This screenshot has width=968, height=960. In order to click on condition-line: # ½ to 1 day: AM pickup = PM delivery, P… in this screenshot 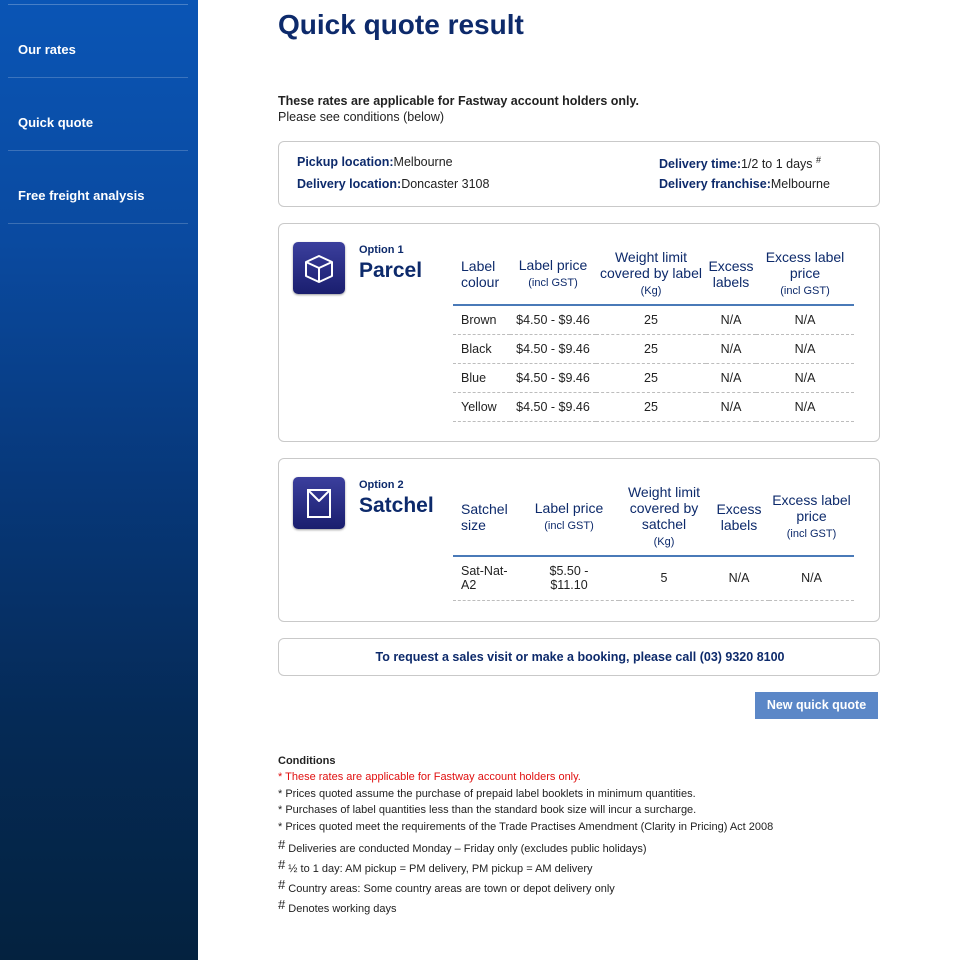, I will do `click(435, 866)`.